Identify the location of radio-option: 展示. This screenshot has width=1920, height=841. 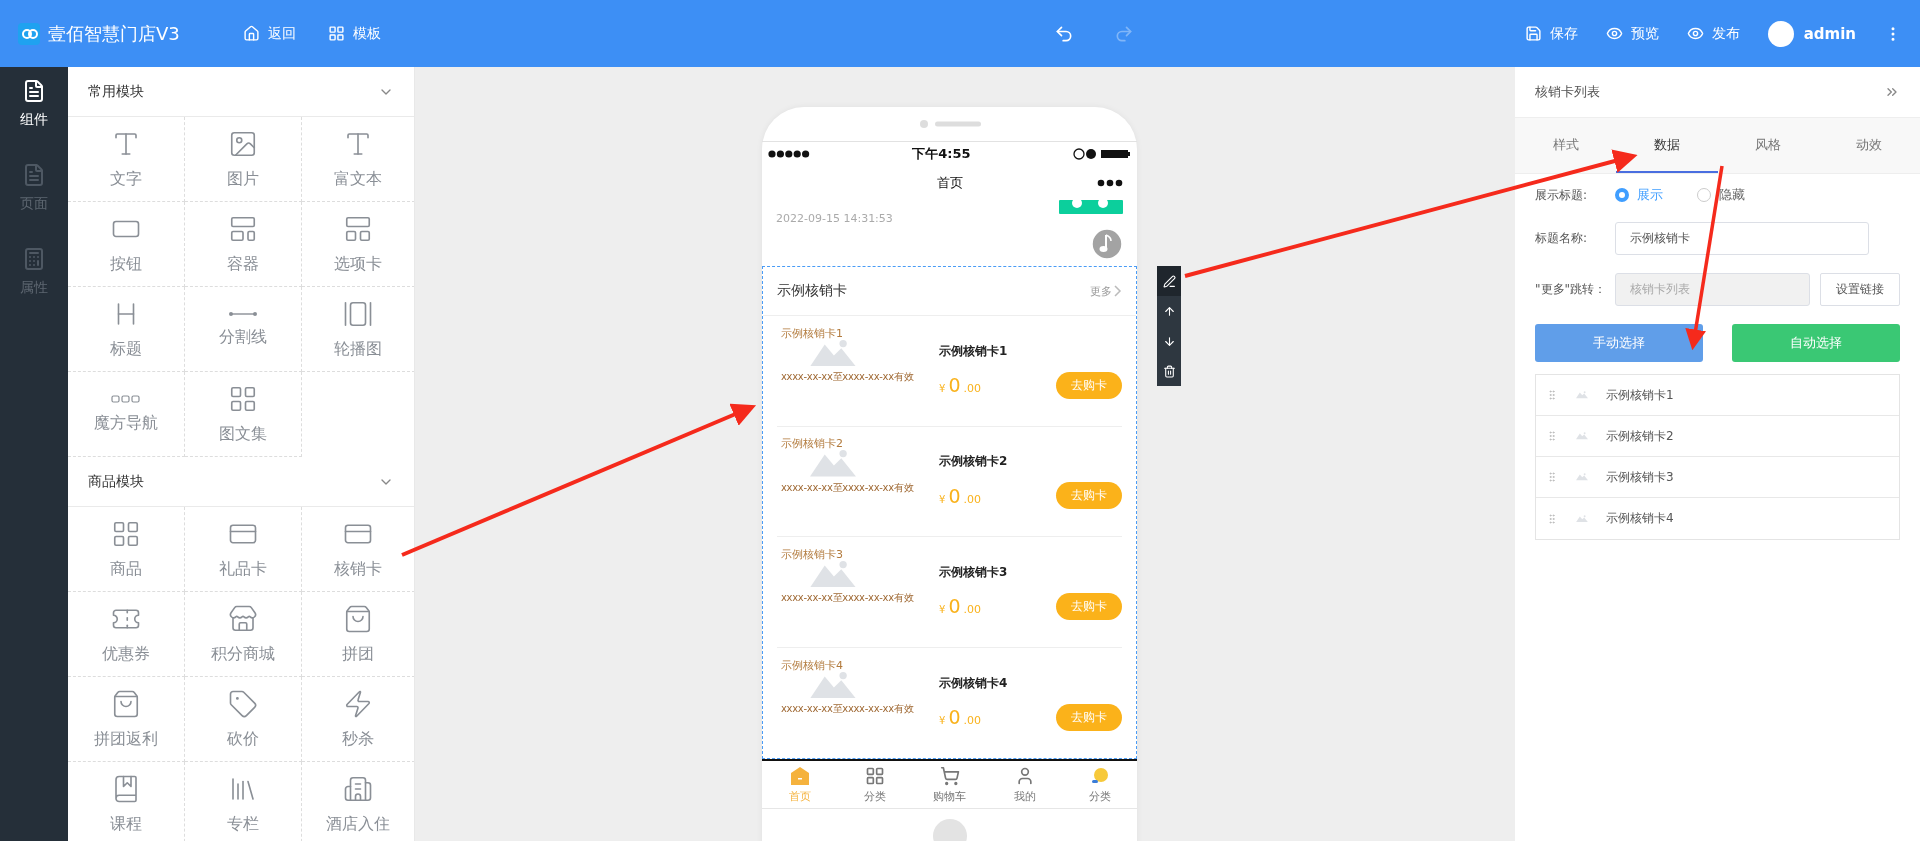
(1639, 195).